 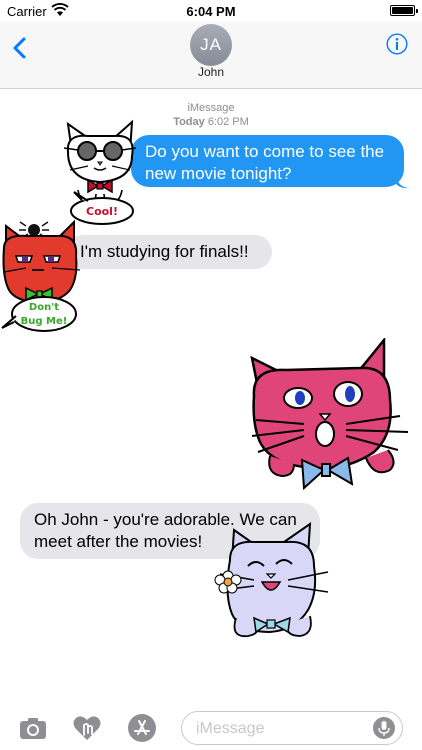 I want to click on message-input: iMessage, so click(x=292, y=728).